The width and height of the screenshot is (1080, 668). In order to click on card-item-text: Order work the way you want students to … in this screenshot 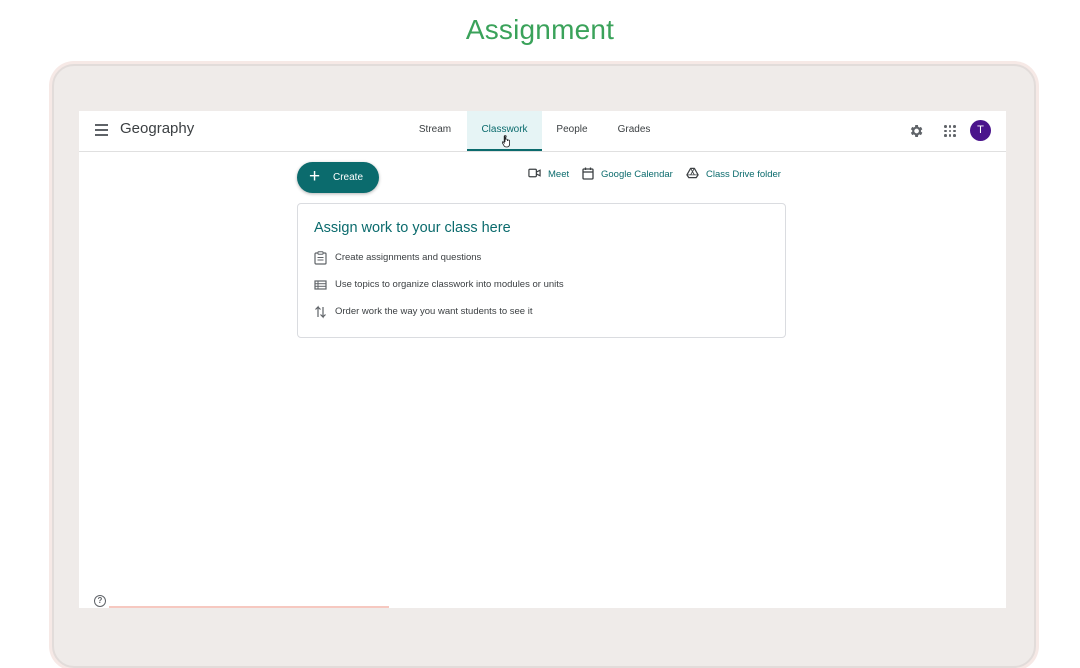, I will do `click(434, 311)`.